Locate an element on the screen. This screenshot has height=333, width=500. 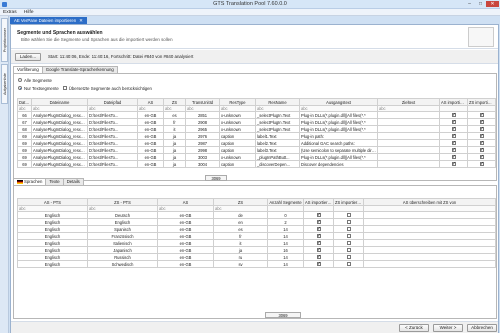
column-header: AS - PTS is located at coordinates (52, 202).